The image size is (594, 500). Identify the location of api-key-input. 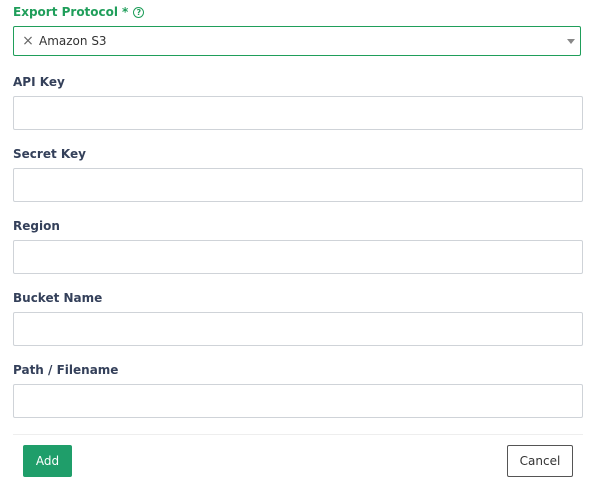
(298, 113).